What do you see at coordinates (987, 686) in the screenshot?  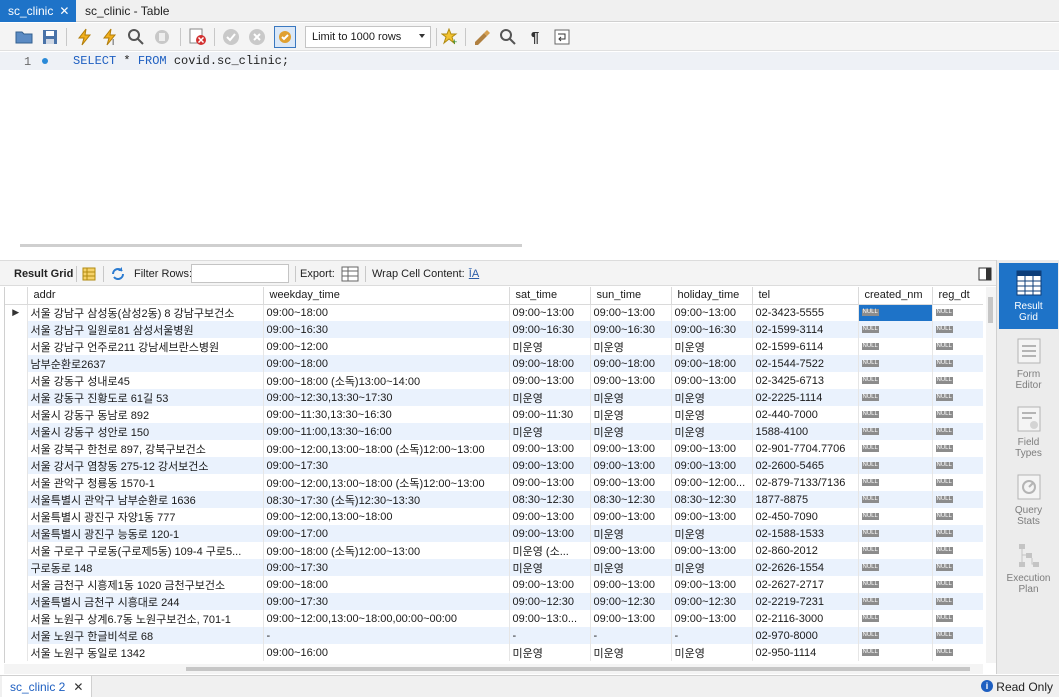 I see `info-icon: i` at bounding box center [987, 686].